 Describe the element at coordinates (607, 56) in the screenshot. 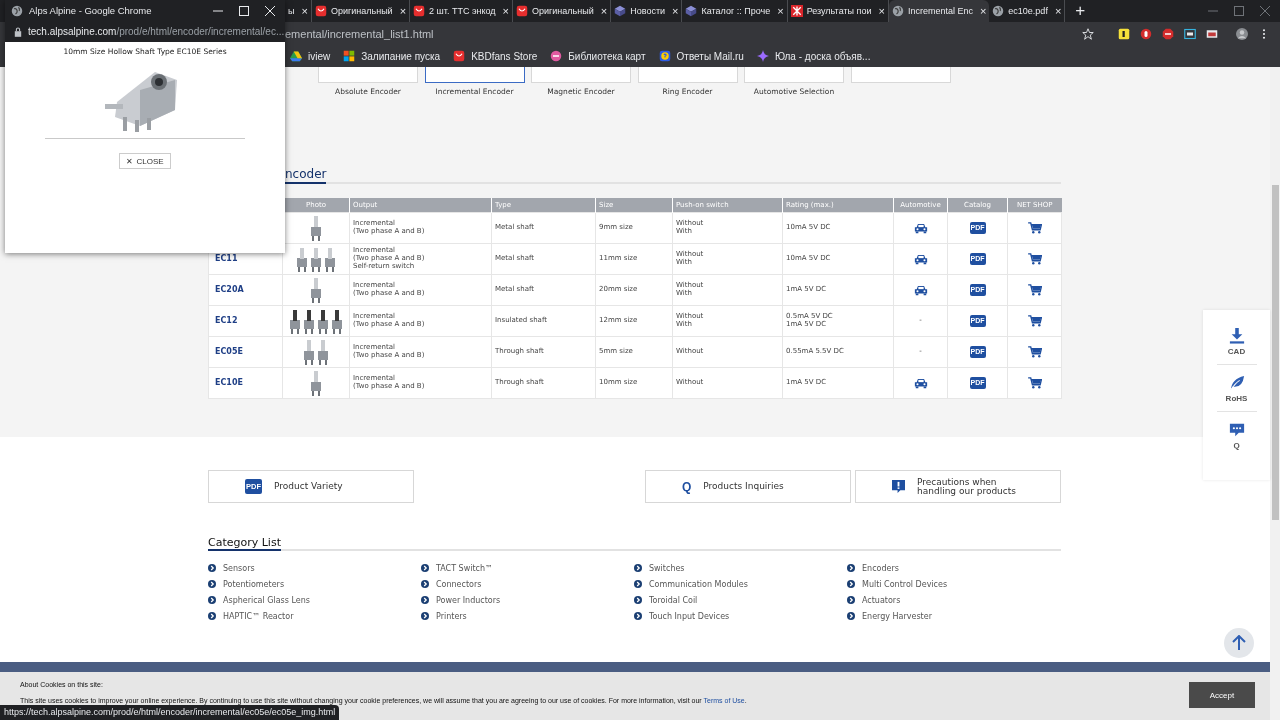

I see `bookmark-link: Библиотека карт` at that location.